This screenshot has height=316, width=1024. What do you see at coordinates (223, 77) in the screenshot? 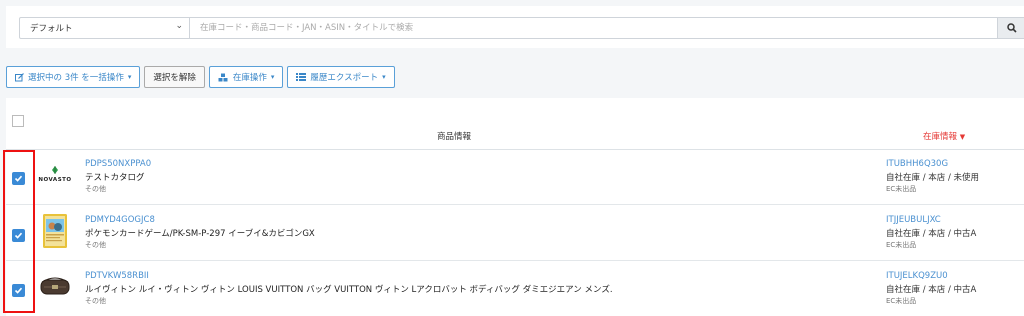
I see `cubes-icon` at bounding box center [223, 77].